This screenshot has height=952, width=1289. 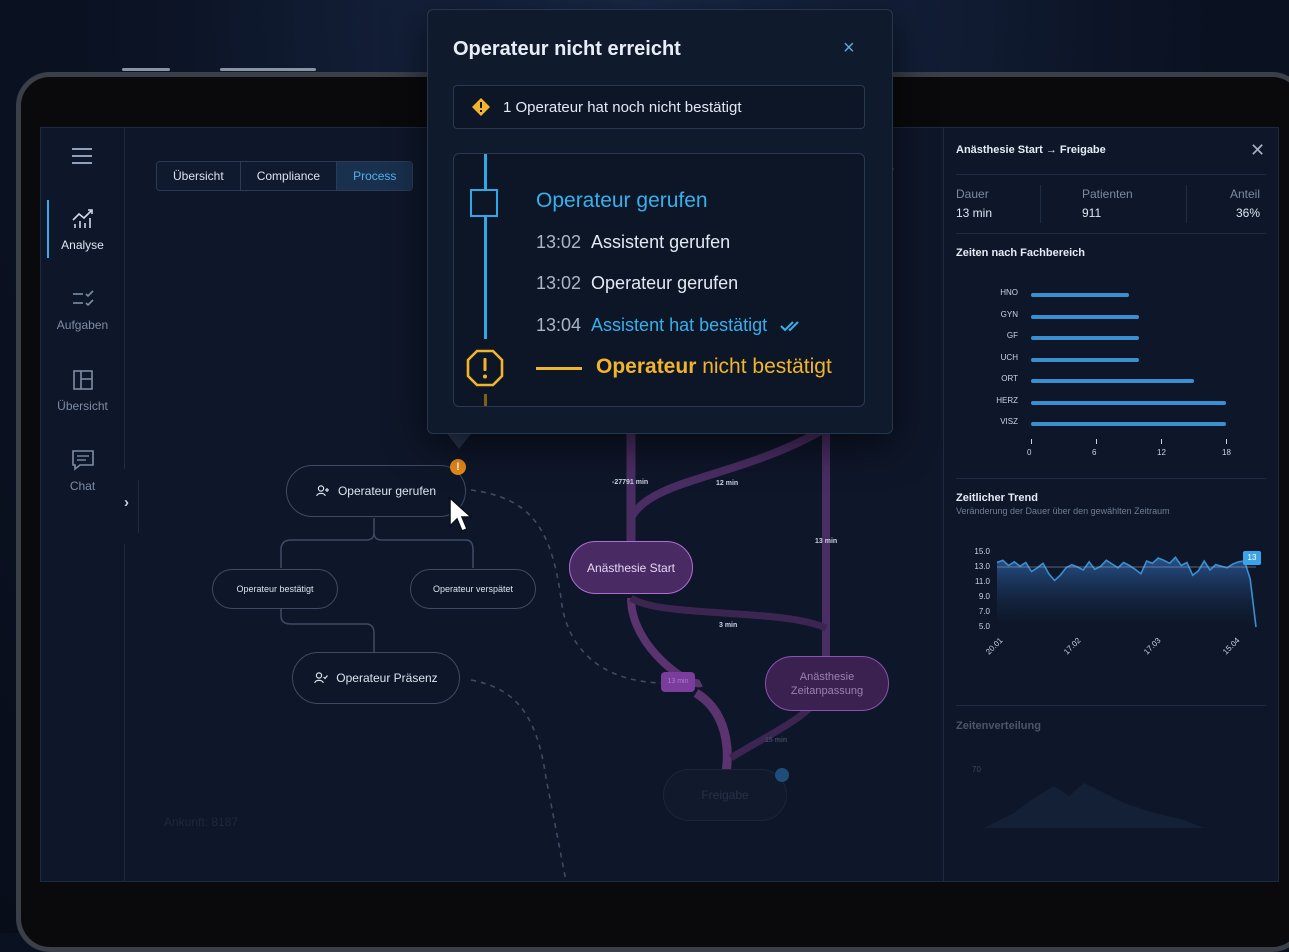 What do you see at coordinates (1009, 421) in the screenshot?
I see `bar-category-label: VISZ` at bounding box center [1009, 421].